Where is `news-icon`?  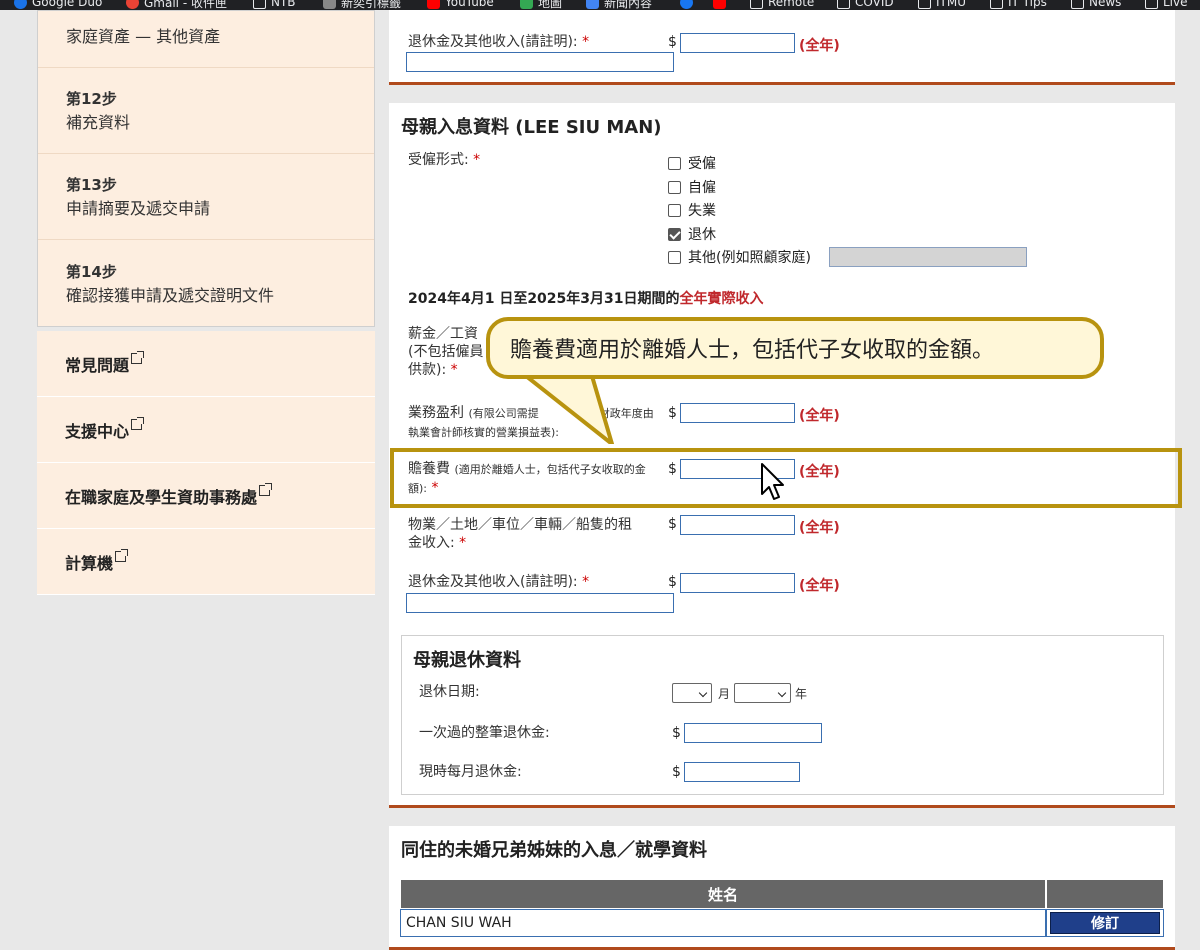 news-icon is located at coordinates (592, 4).